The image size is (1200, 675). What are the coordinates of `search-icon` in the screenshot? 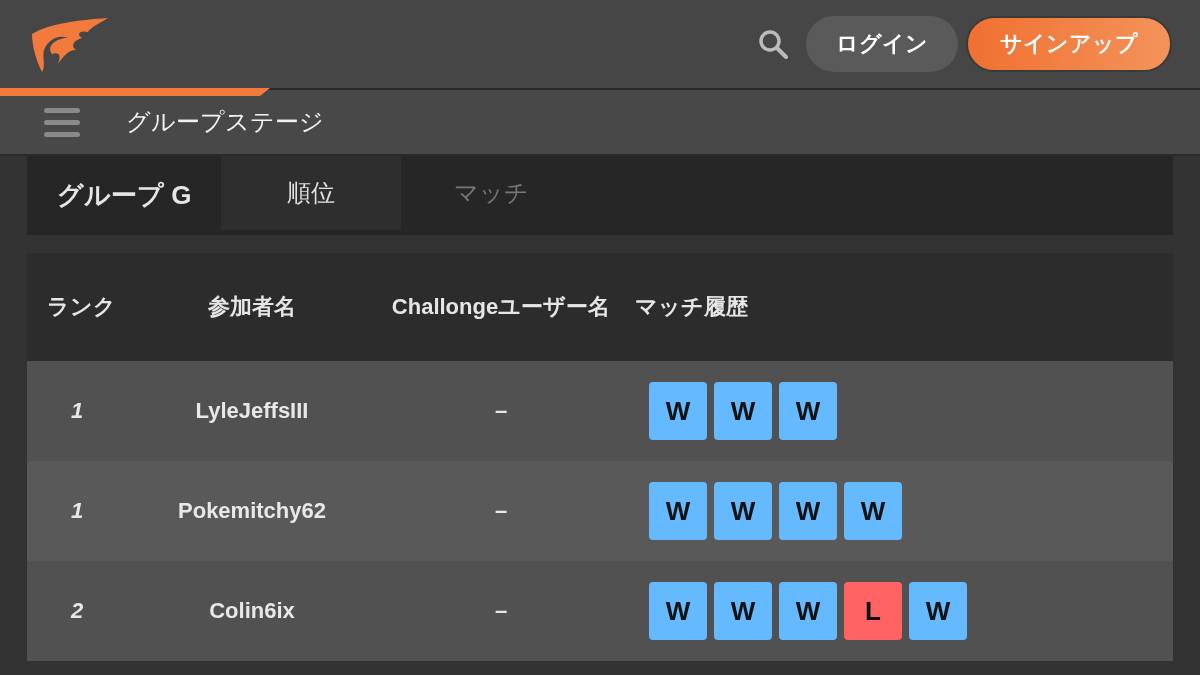 It's located at (773, 44).